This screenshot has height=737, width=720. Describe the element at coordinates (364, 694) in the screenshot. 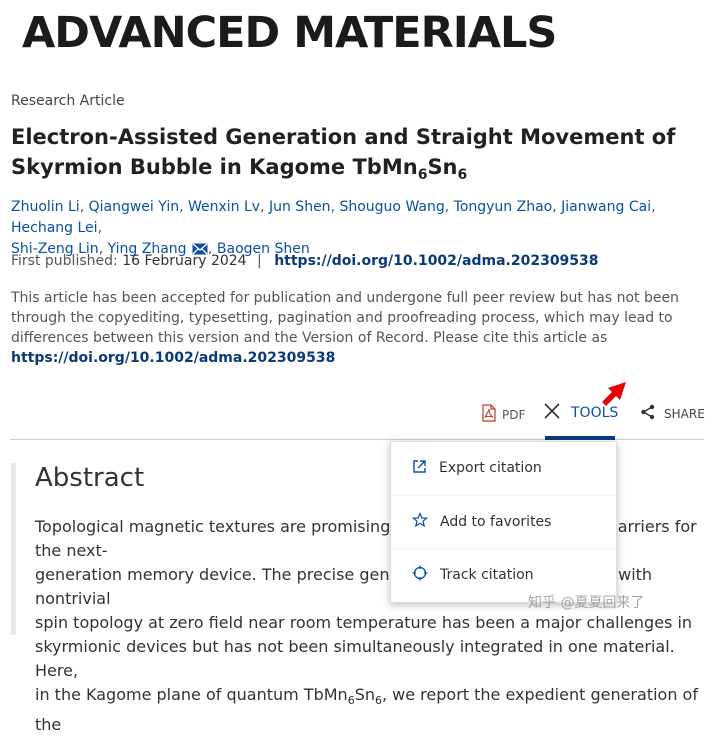

I see `abstract-element: Sn` at that location.